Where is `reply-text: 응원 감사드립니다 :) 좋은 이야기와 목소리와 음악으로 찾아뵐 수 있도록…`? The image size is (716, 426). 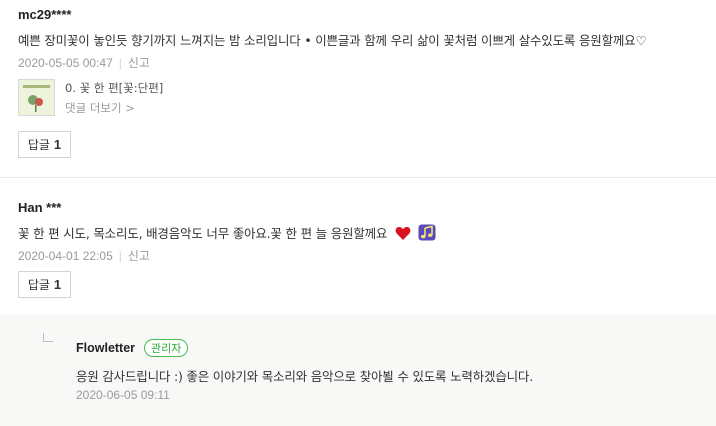
reply-text: 응원 감사드립니다 :) 좋은 이야기와 목소리와 음악으로 찾아뵐 수 있도록… is located at coordinates (304, 376).